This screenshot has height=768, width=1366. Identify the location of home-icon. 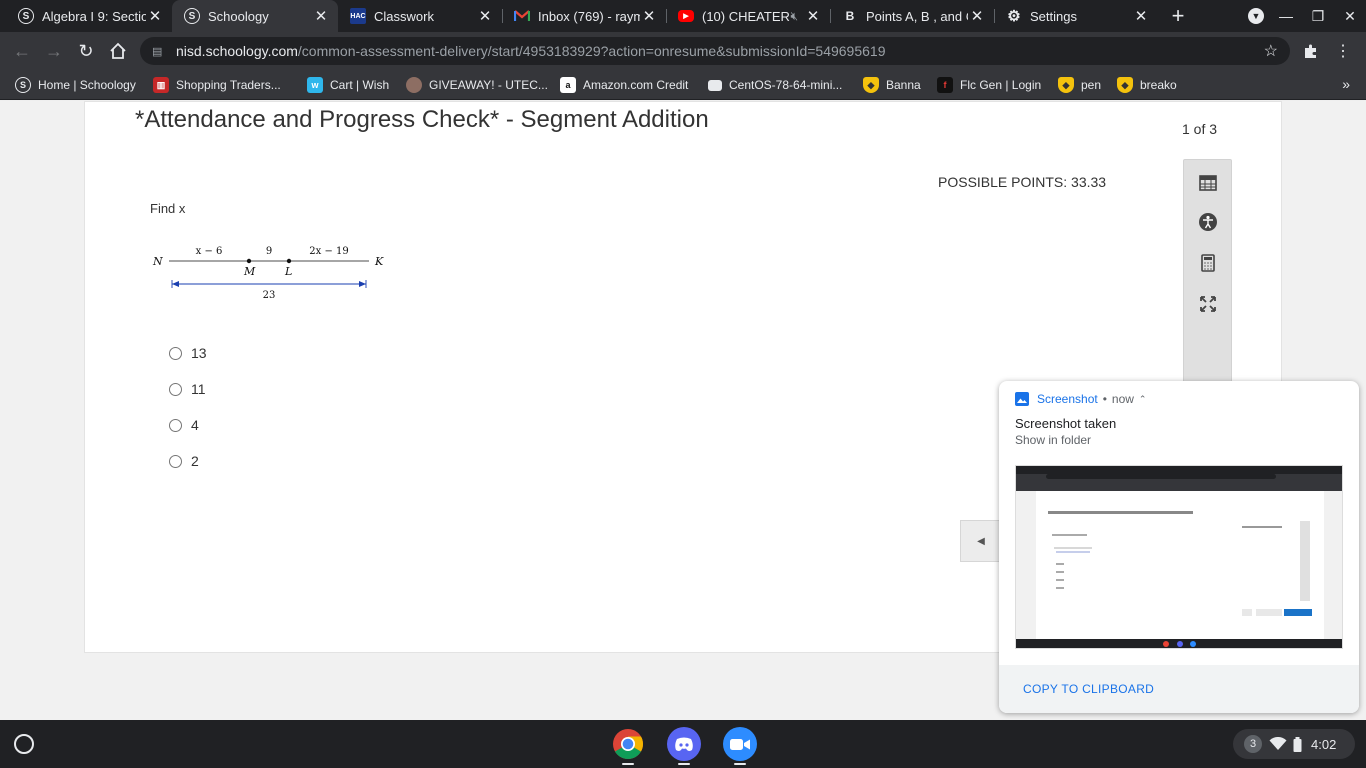
(118, 50).